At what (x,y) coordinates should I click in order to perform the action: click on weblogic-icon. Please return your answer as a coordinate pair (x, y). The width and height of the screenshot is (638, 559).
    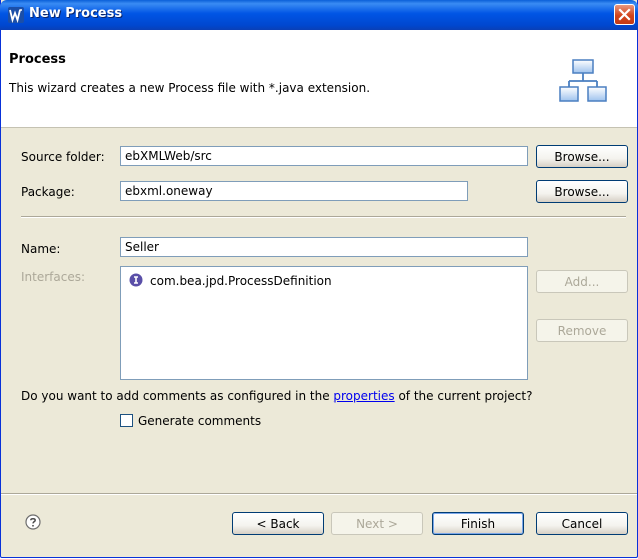
    Looking at the image, I should click on (16, 15).